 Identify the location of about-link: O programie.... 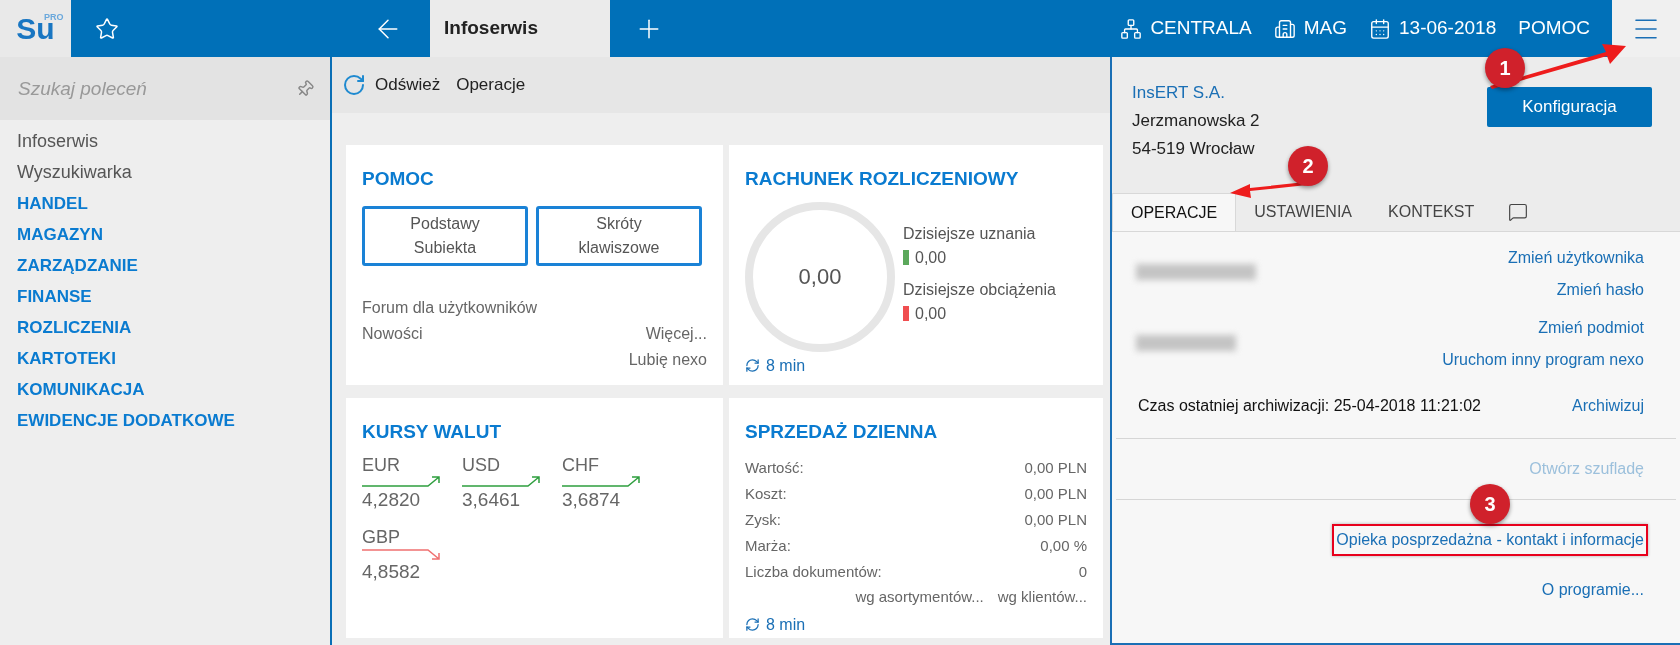
(1592, 590).